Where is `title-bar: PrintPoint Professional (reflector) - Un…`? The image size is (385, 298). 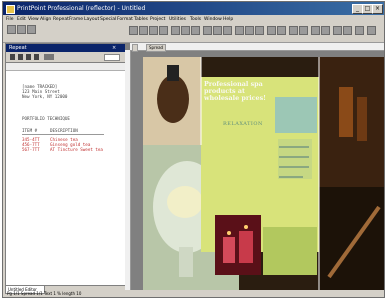
title-bar: PrintPoint Professional (reflector) - Un… is located at coordinates (193, 8).